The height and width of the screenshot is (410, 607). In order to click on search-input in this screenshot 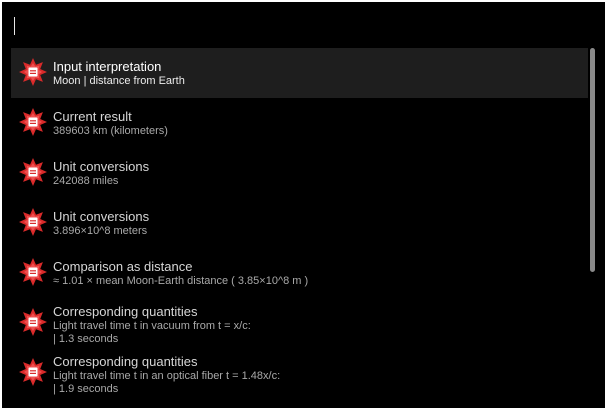, I will do `click(296, 26)`.